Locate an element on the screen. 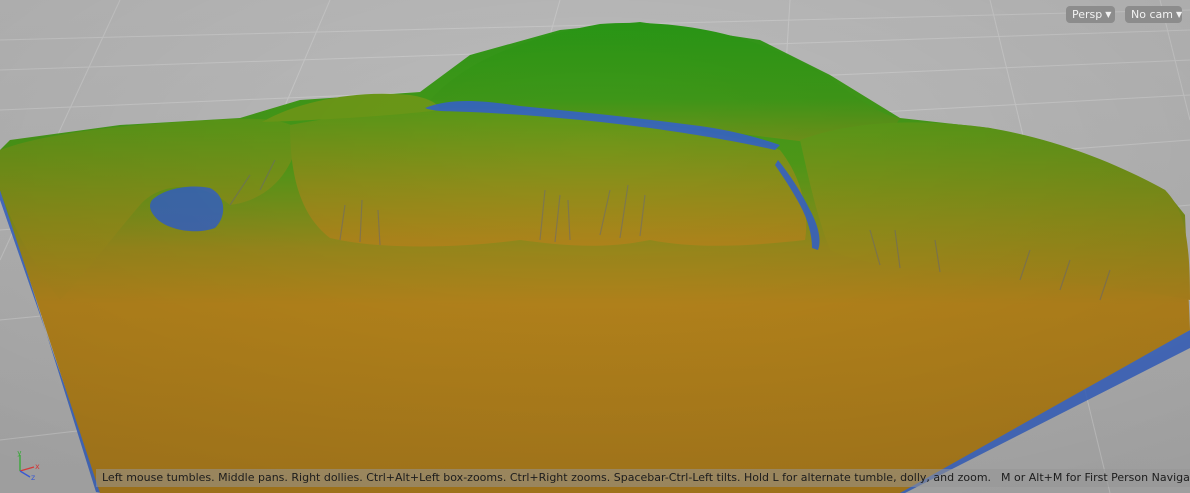 This screenshot has width=1190, height=493. projection-menu-label: Persp is located at coordinates (1087, 14).